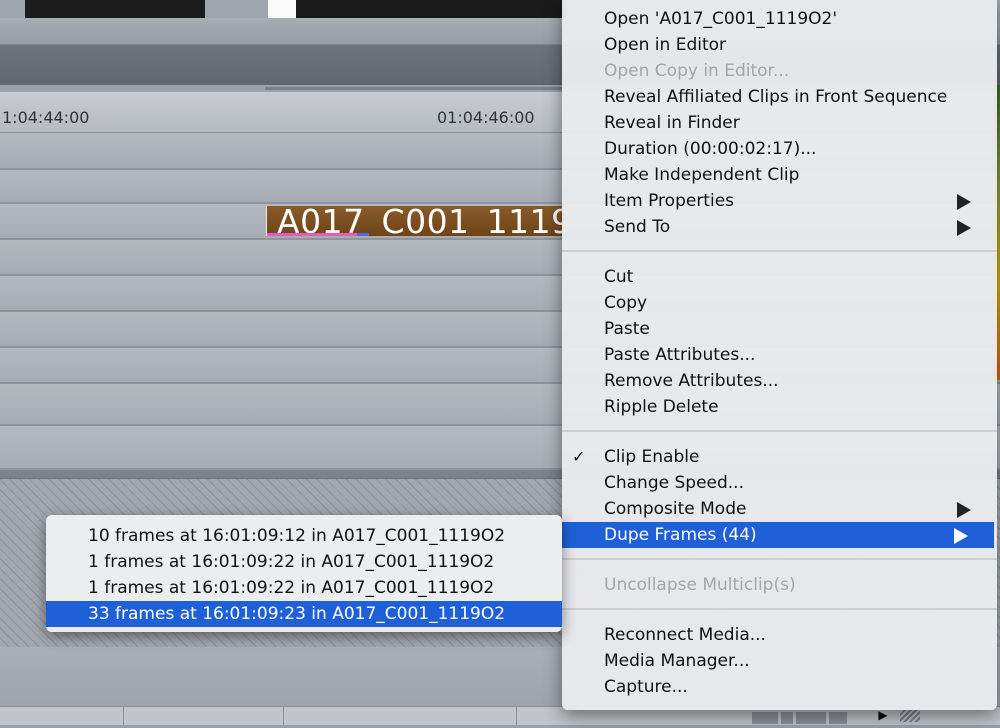 Image resolution: width=1000 pixels, height=728 pixels. What do you see at coordinates (779, 407) in the screenshot?
I see `menu-item-ripple-delete: Ripple Delete` at bounding box center [779, 407].